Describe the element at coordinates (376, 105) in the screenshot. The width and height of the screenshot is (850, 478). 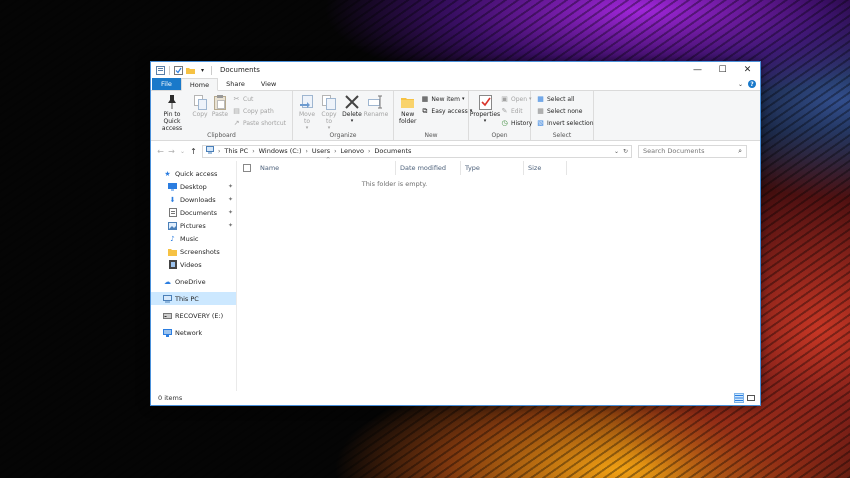
I see `rename-button: Rename` at that location.